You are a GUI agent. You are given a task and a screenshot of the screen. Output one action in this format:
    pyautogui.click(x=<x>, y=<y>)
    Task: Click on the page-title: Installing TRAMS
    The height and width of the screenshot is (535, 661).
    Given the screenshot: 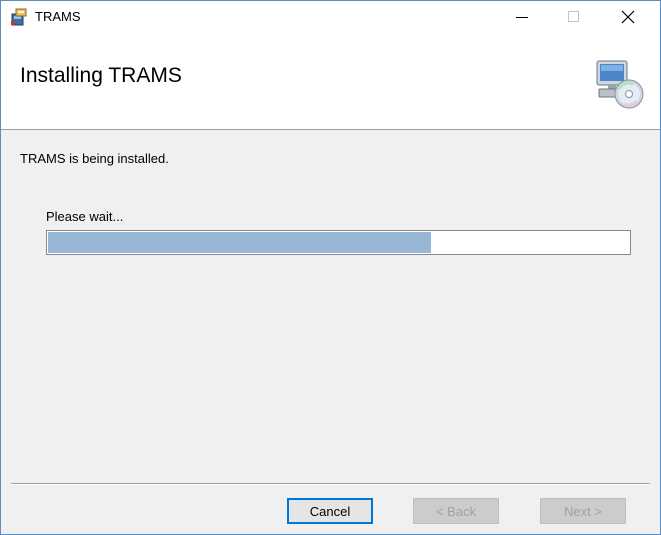 What is the action you would take?
    pyautogui.click(x=101, y=75)
    